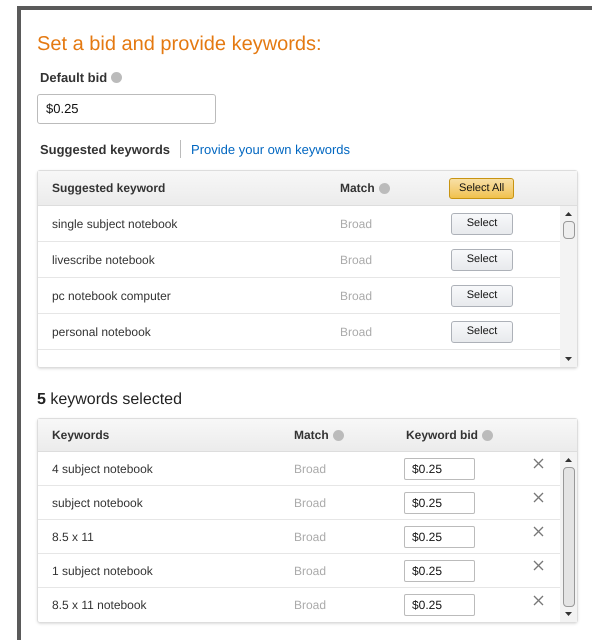 Image resolution: width=592 pixels, height=640 pixels. Describe the element at coordinates (126, 109) in the screenshot. I see `default-bid-field: $0.25` at that location.